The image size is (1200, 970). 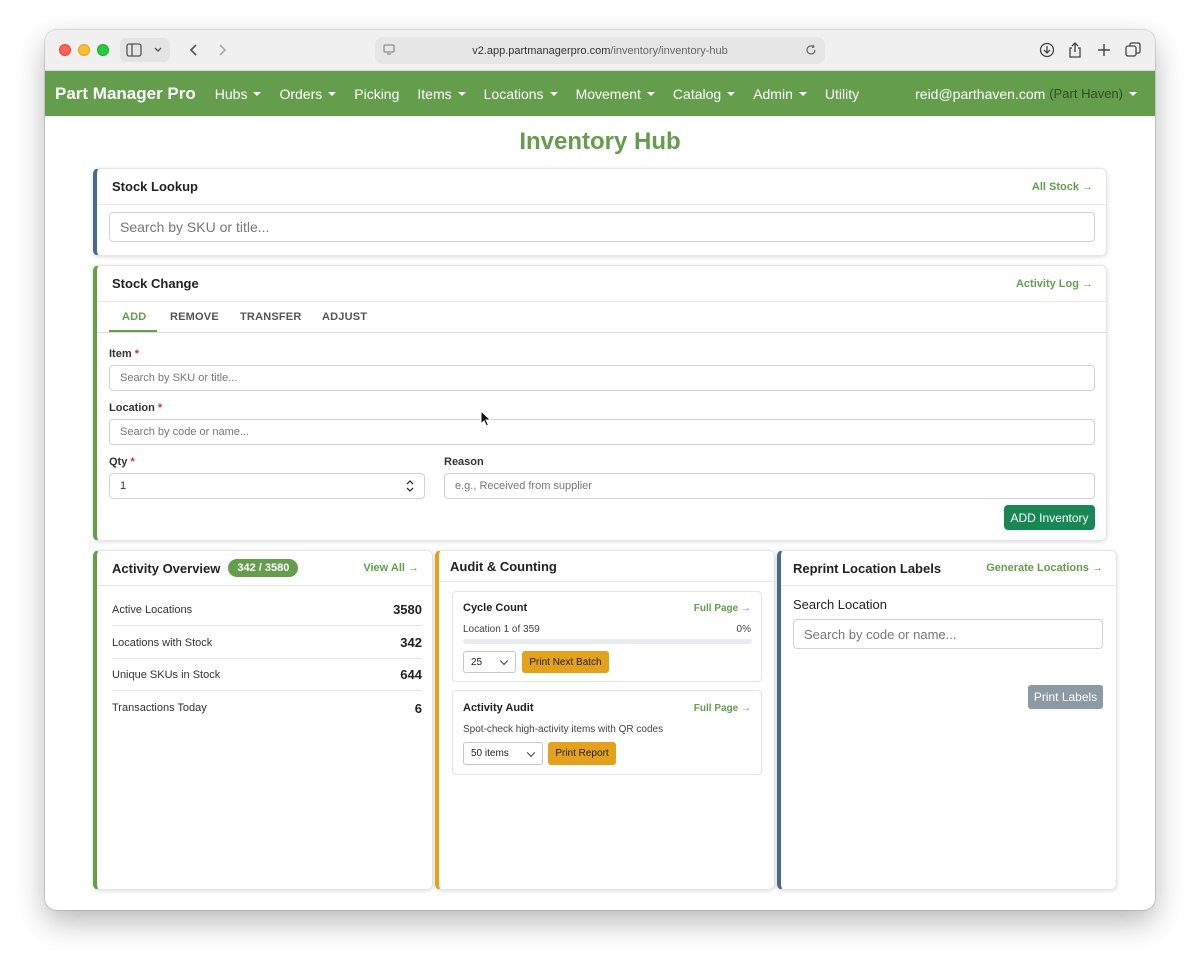 I want to click on search-location-label: Search Location, so click(x=840, y=604).